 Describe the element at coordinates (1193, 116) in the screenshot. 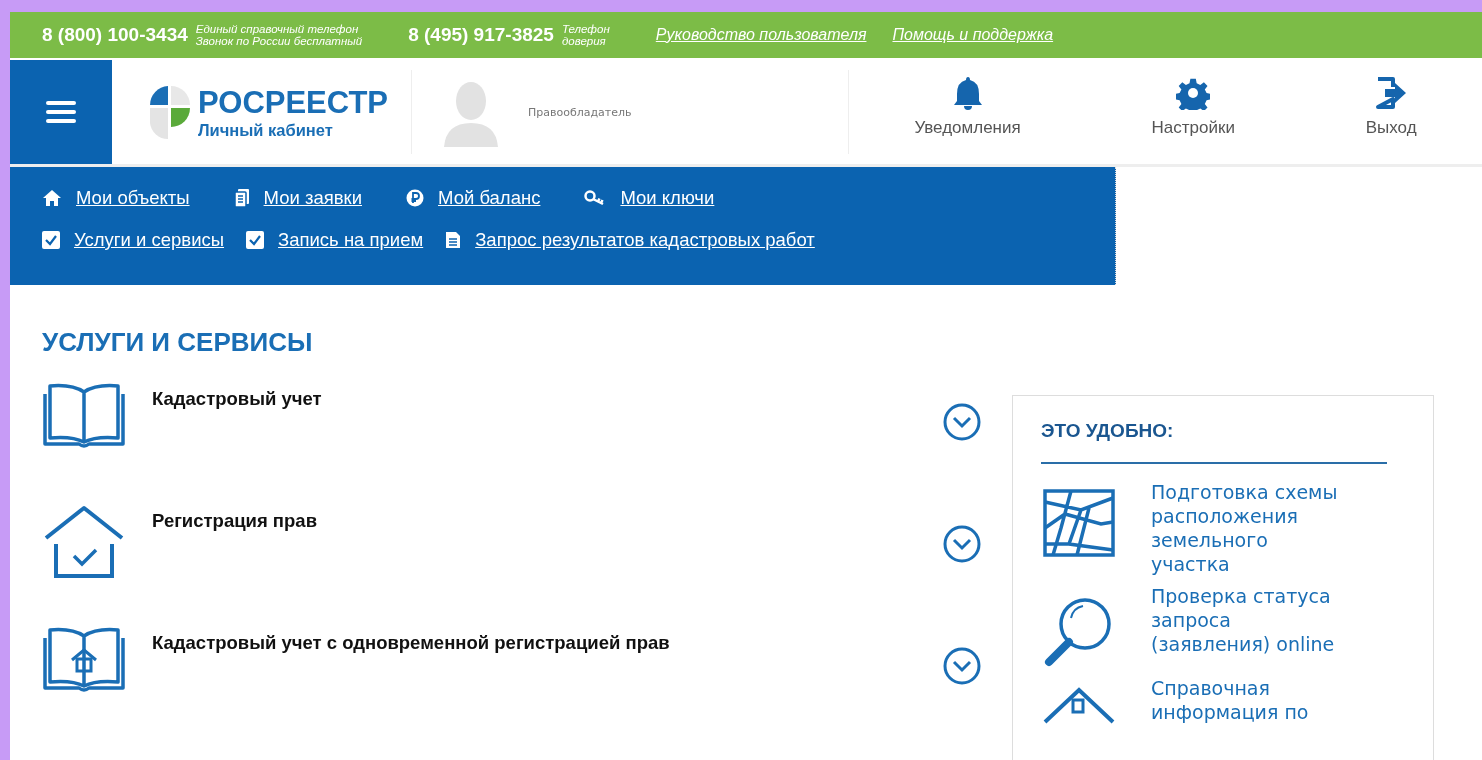

I see `header-action: Настройки` at that location.